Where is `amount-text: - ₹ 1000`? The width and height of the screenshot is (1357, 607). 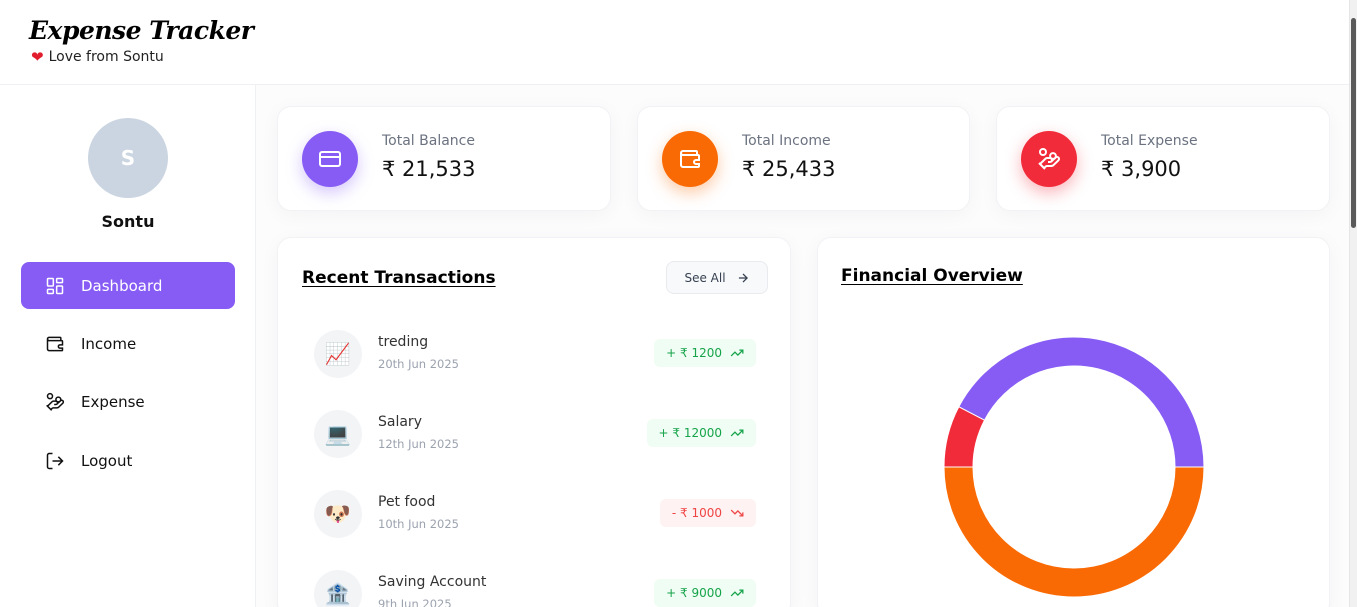
amount-text: - ₹ 1000 is located at coordinates (696, 513).